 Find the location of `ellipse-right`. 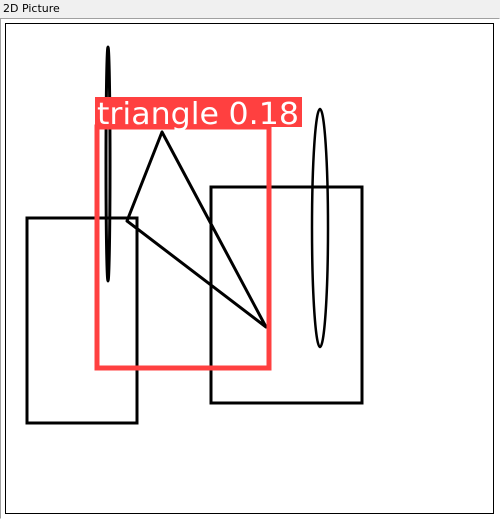

ellipse-right is located at coordinates (320, 228).